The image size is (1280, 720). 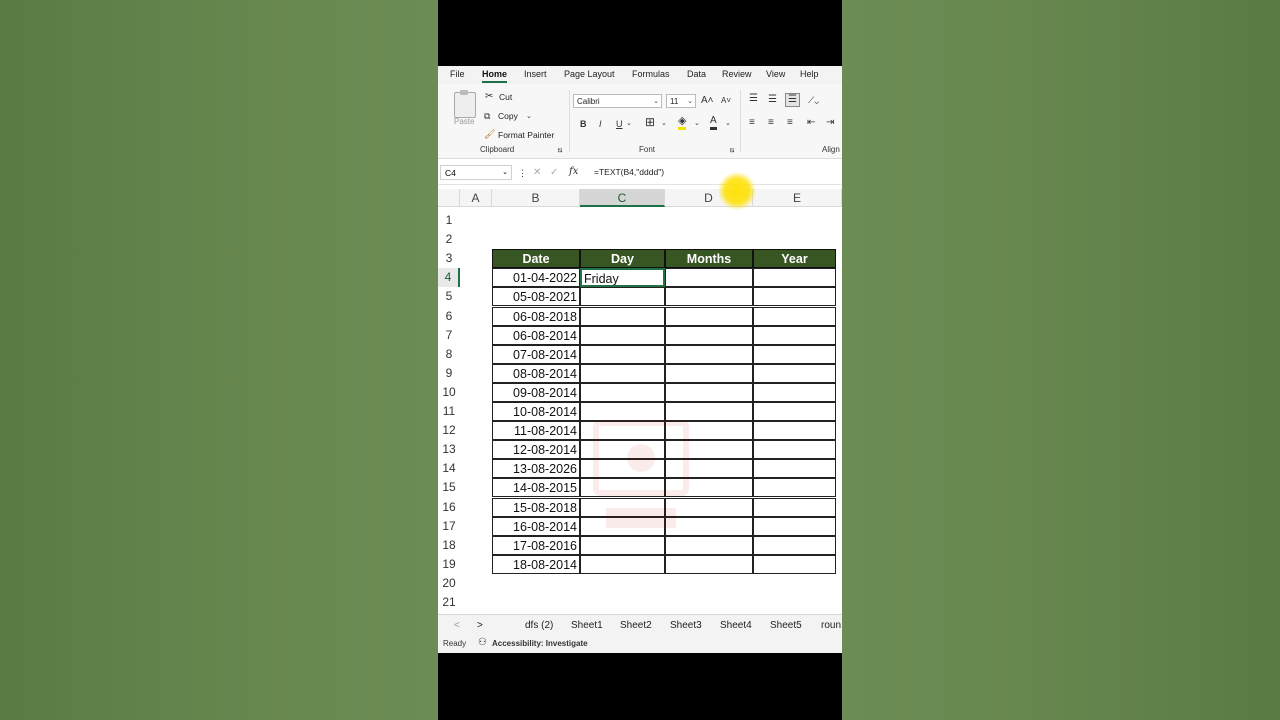 What do you see at coordinates (617, 101) in the screenshot?
I see `font-name-combo: Calibri ⌄` at bounding box center [617, 101].